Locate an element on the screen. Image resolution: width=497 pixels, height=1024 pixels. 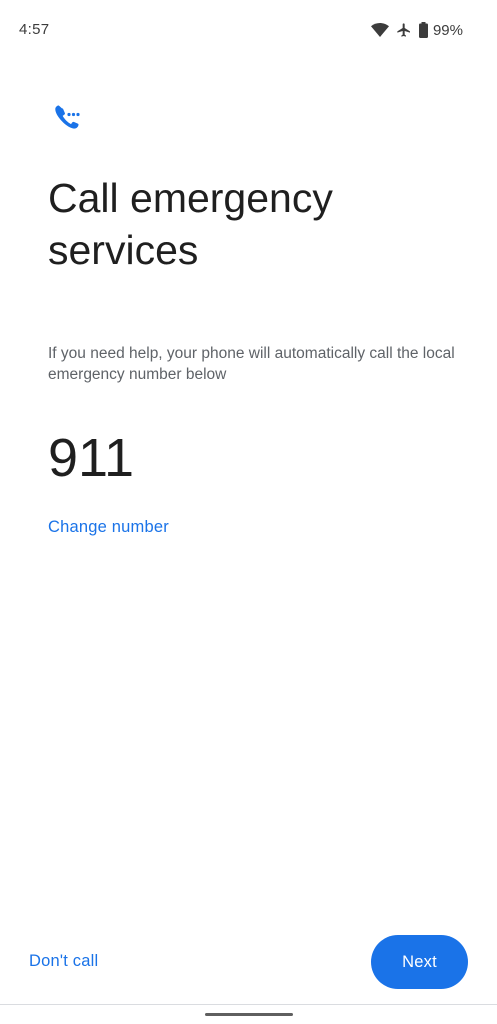
wifi-icon is located at coordinates (379, 30).